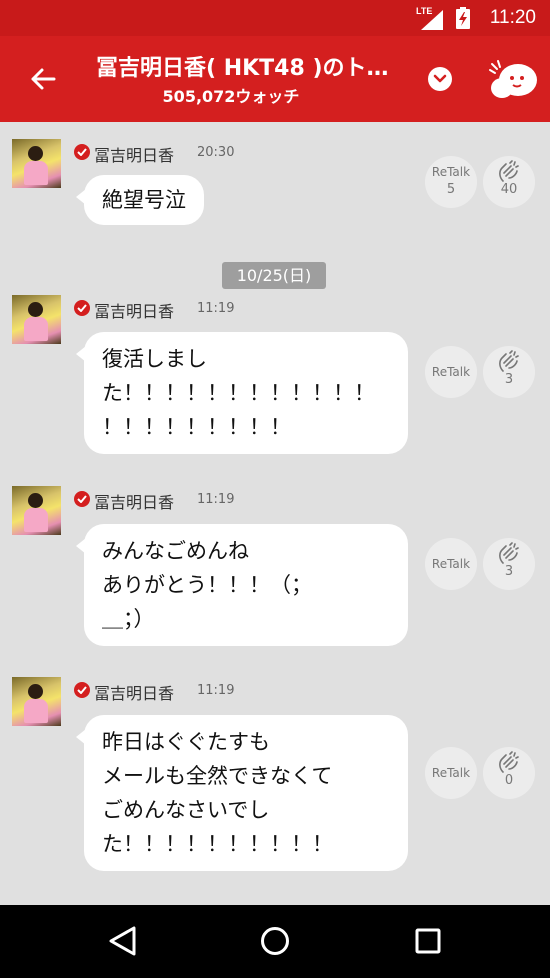 This screenshot has width=550, height=978. I want to click on recents-square-icon, so click(428, 941).